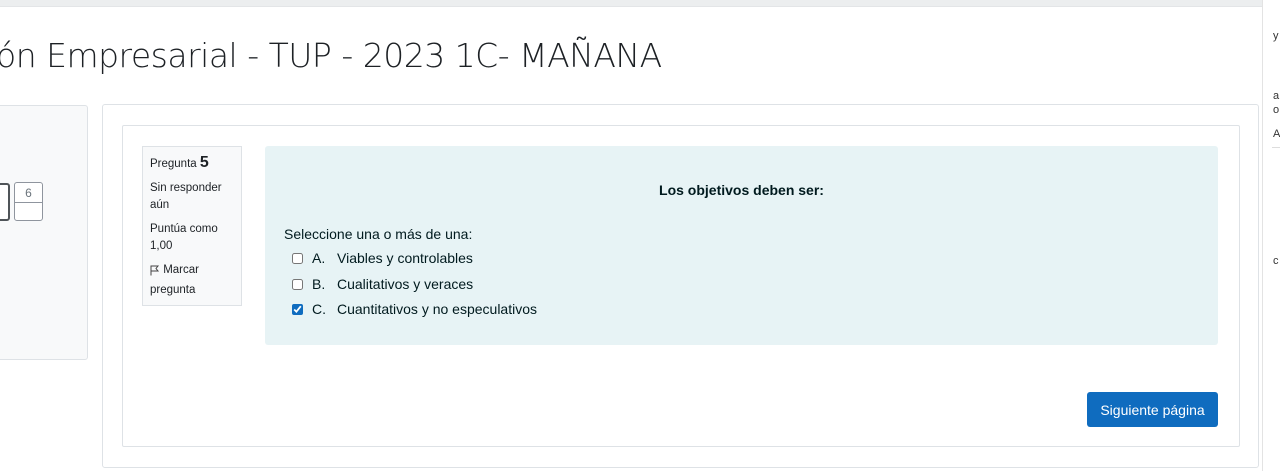 The image size is (1280, 471). Describe the element at coordinates (1276, 110) in the screenshot. I see `right-edge-fragment-3: o` at that location.